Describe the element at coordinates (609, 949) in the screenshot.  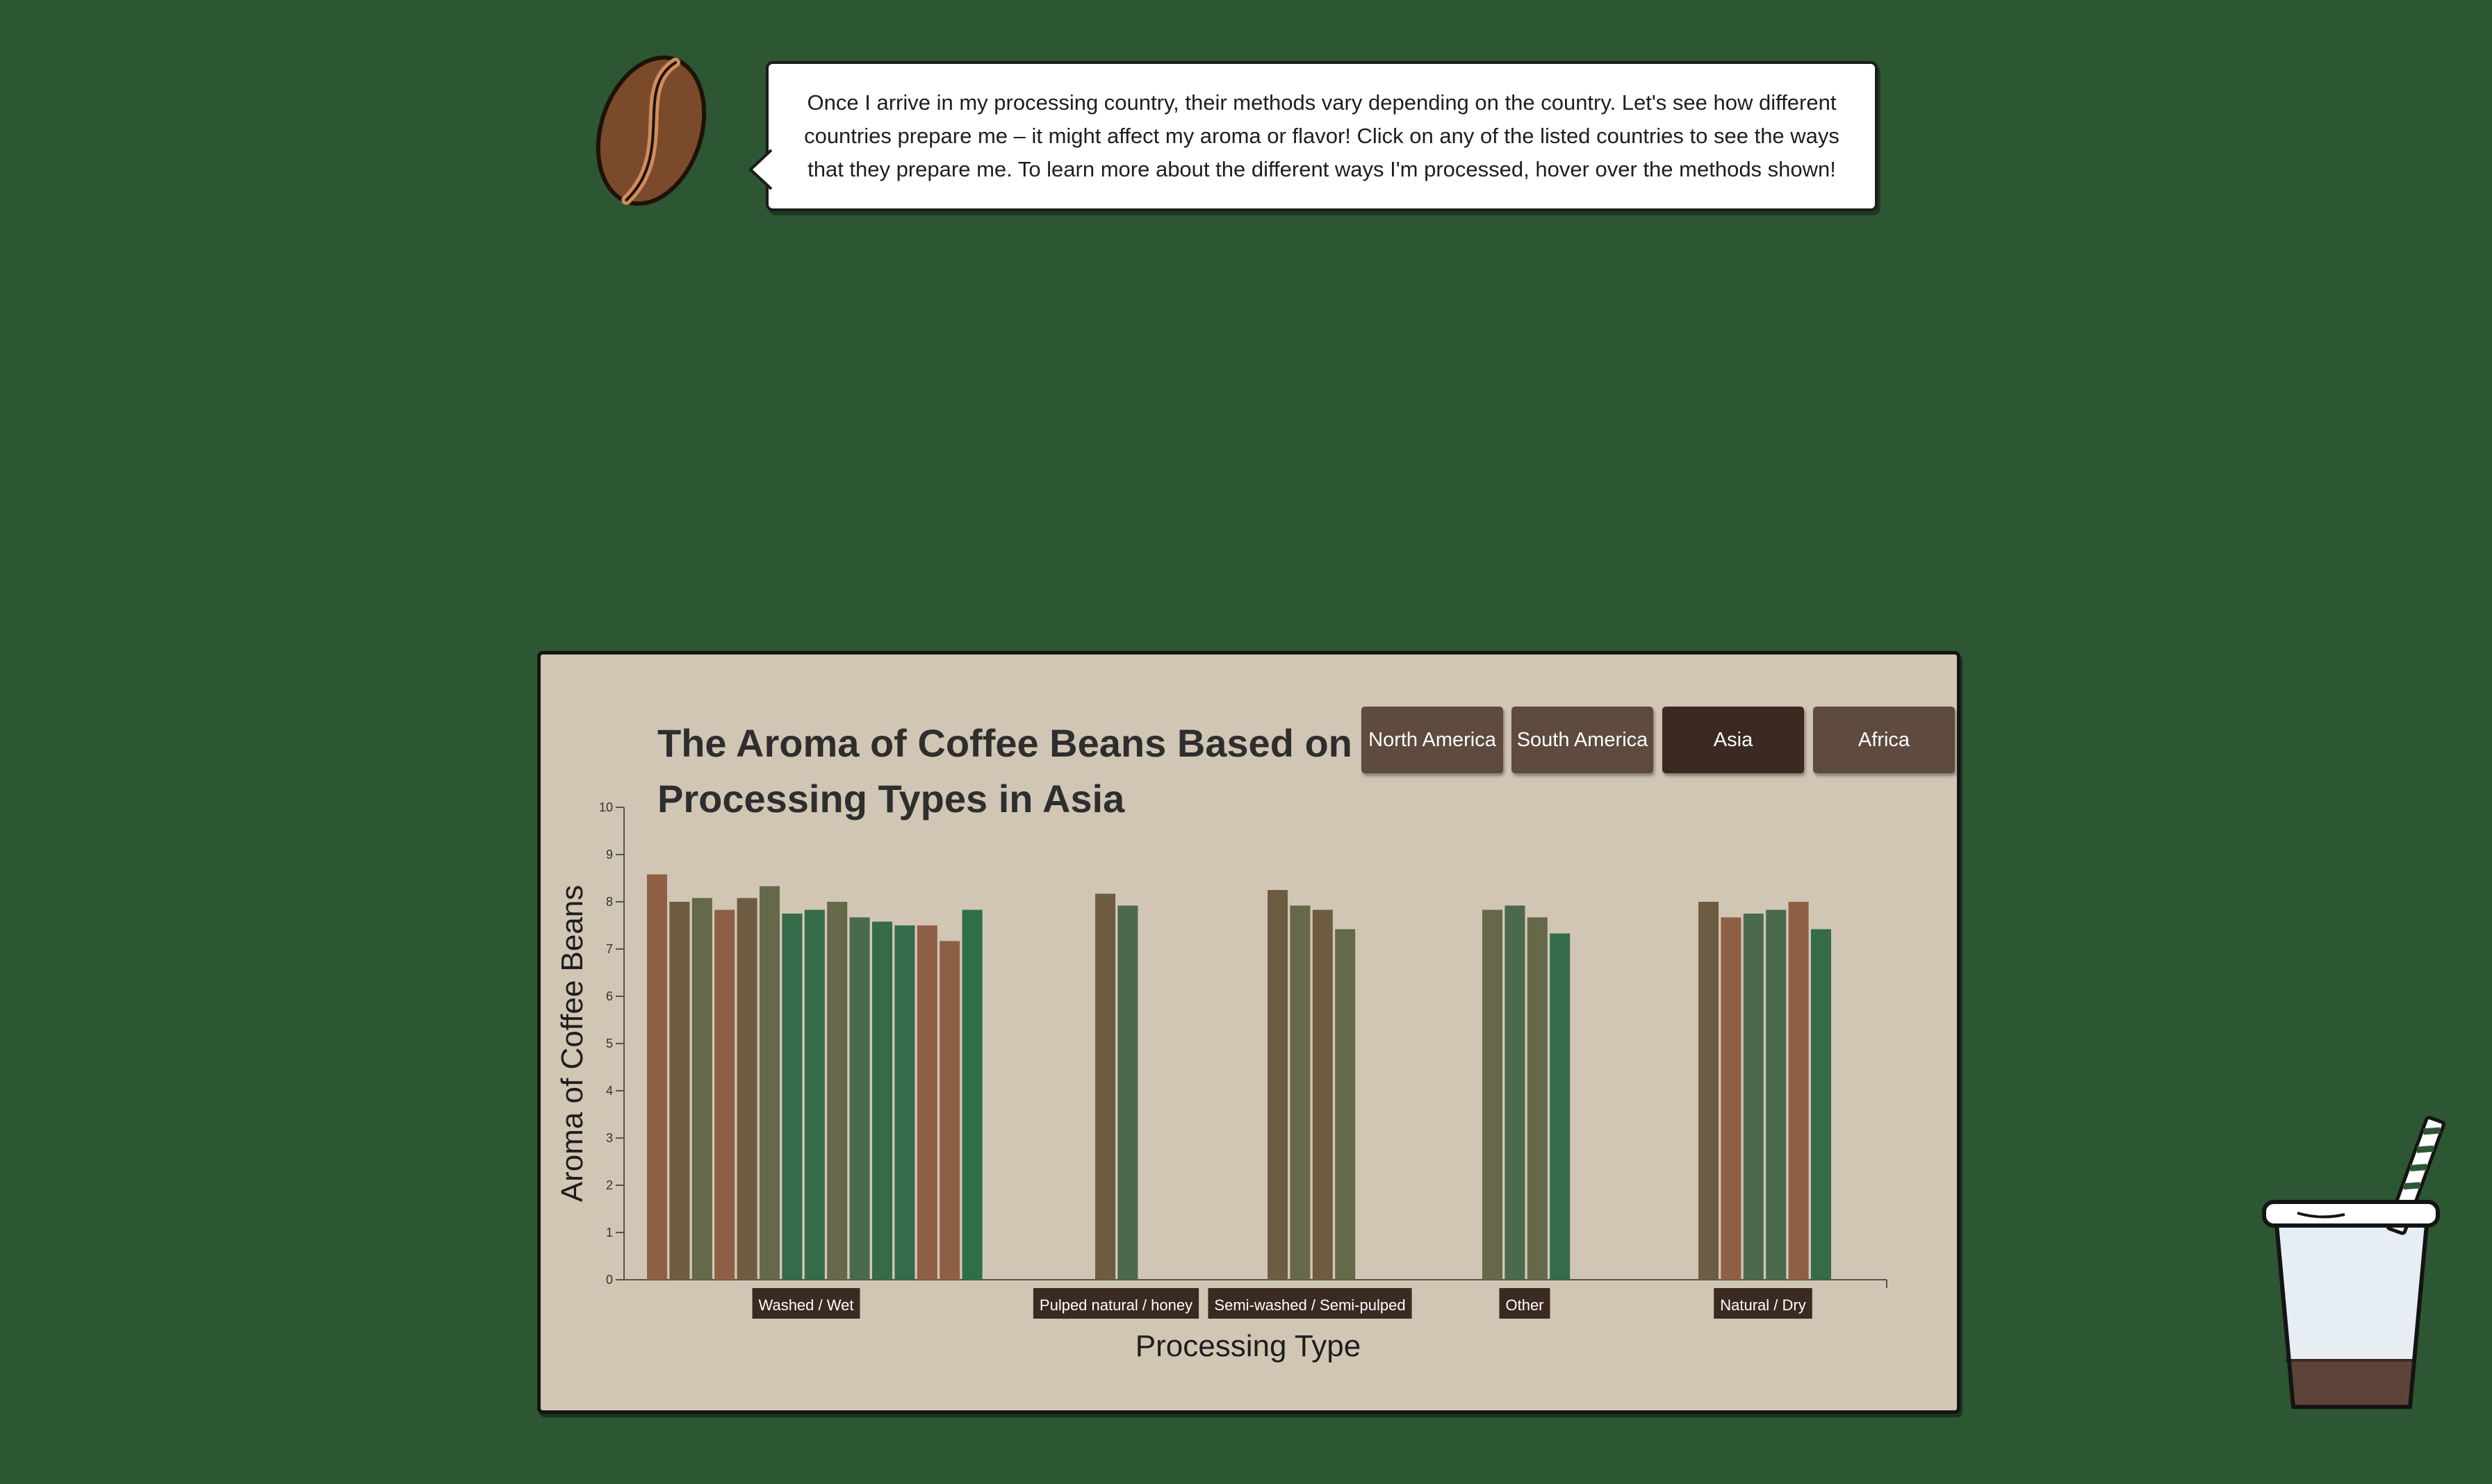
I see `y-tick-label: 7` at that location.